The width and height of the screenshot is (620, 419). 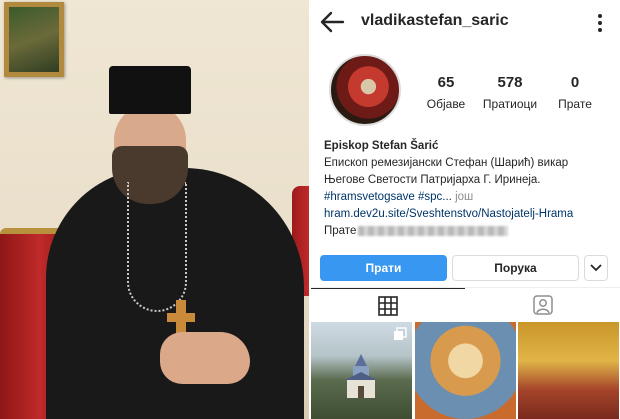 I want to click on posts-grid, so click(x=465, y=370).